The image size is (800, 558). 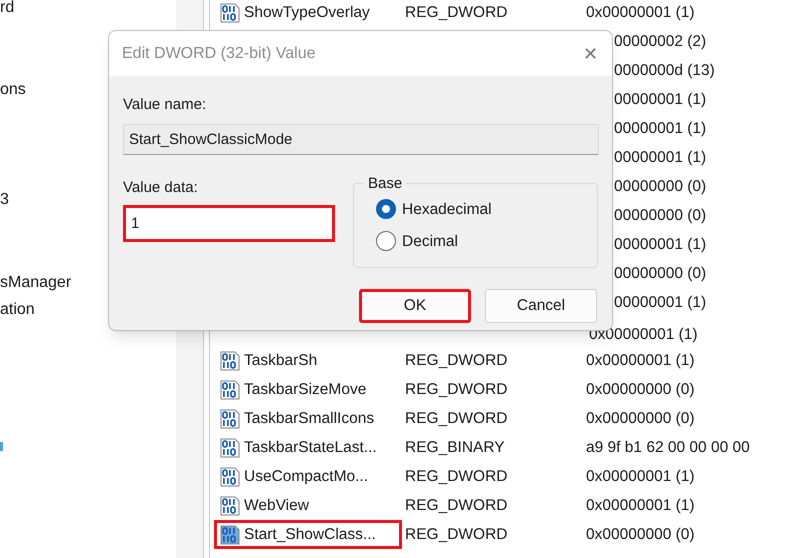 What do you see at coordinates (664, 70) in the screenshot?
I see `value-data: 0000000d (13)` at bounding box center [664, 70].